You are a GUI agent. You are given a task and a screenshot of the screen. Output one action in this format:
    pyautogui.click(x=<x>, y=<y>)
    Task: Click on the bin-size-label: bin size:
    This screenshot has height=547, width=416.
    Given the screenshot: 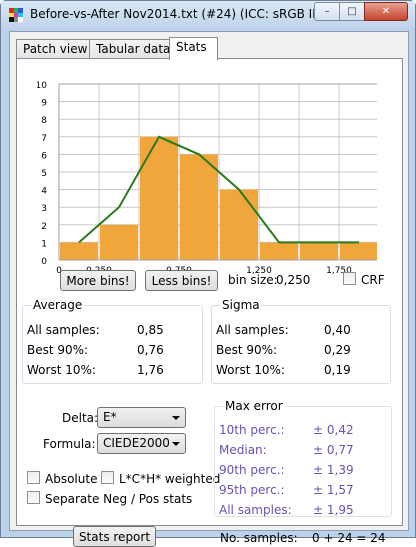 What is the action you would take?
    pyautogui.click(x=253, y=280)
    